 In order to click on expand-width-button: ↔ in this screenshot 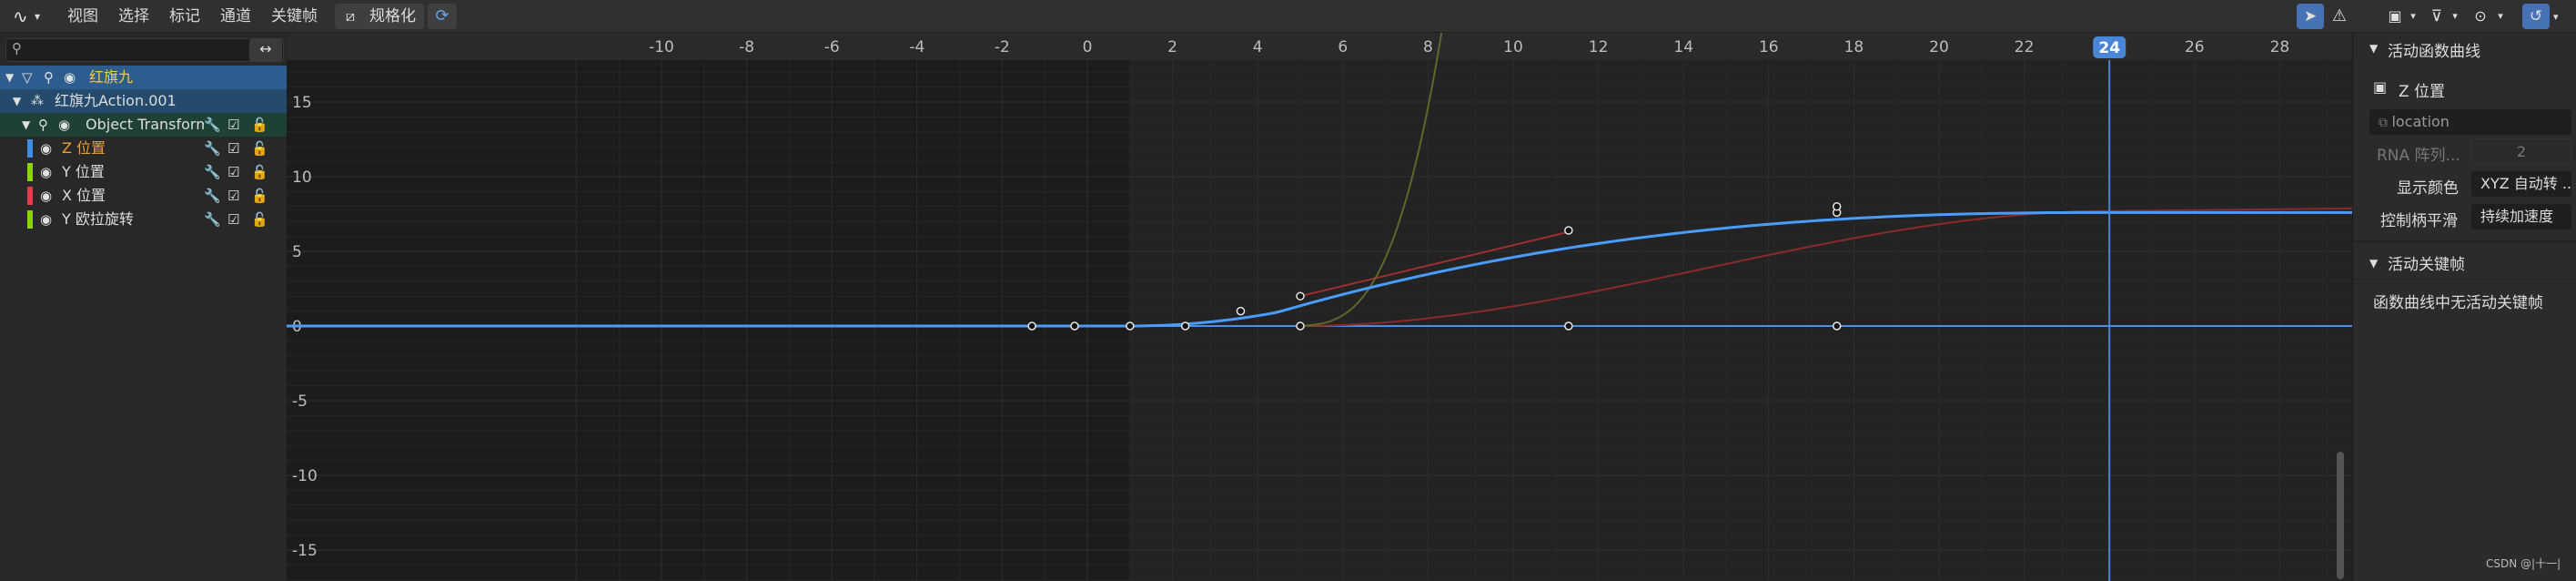, I will do `click(265, 50)`.